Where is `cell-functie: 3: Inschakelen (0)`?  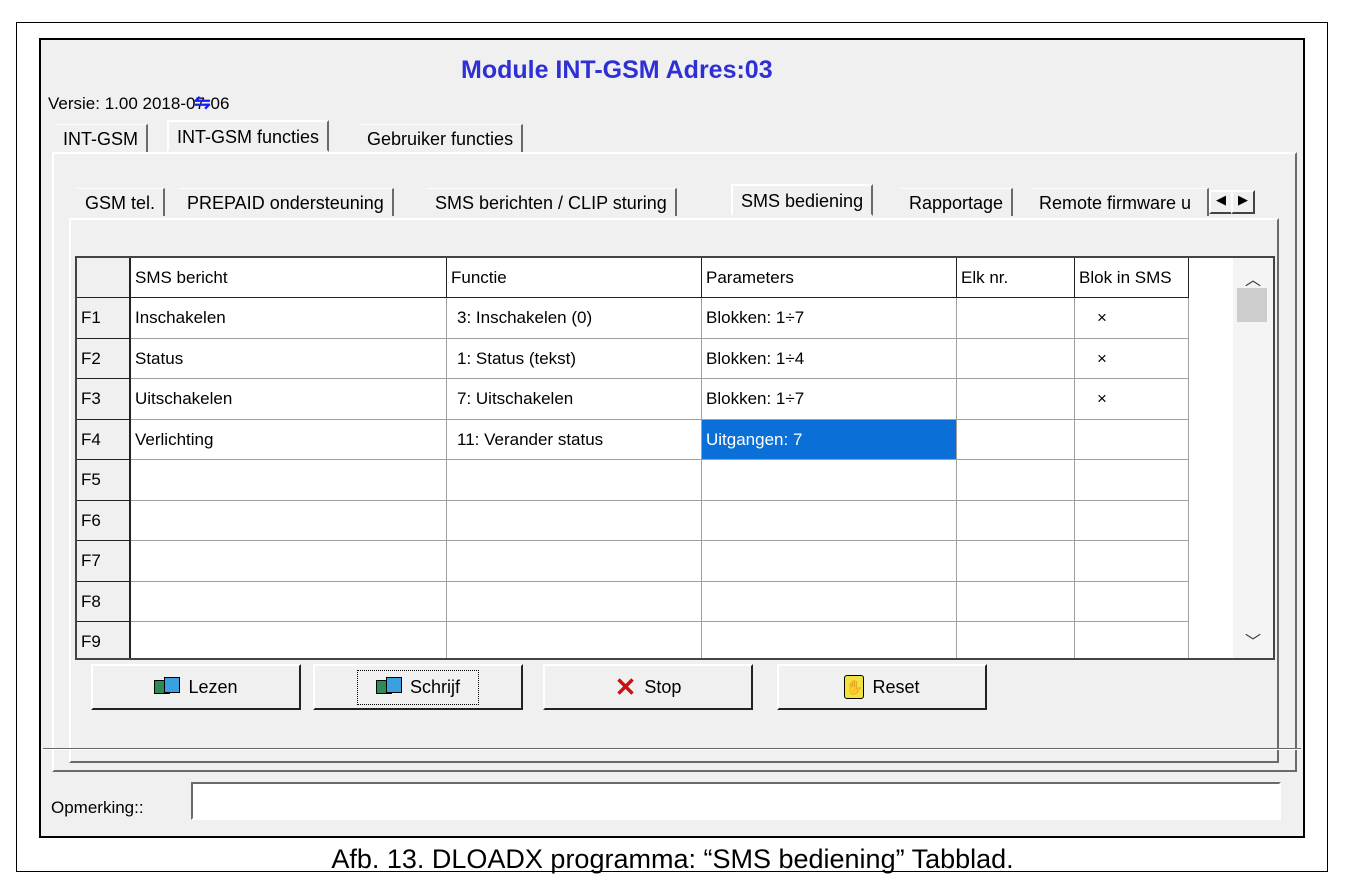 cell-functie: 3: Inschakelen (0) is located at coordinates (574, 318).